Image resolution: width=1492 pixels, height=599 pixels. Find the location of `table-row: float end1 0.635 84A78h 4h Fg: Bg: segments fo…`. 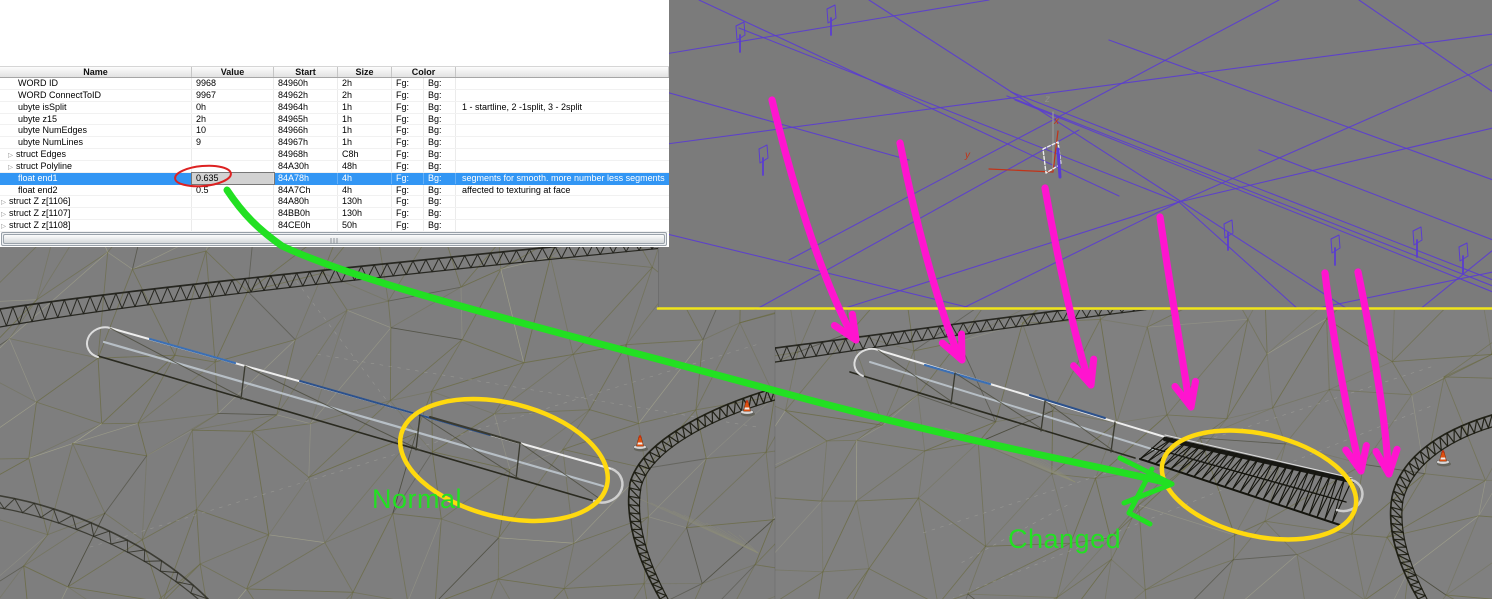

table-row: float end1 0.635 84A78h 4h Fg: Bg: segments fo… is located at coordinates (334, 178).